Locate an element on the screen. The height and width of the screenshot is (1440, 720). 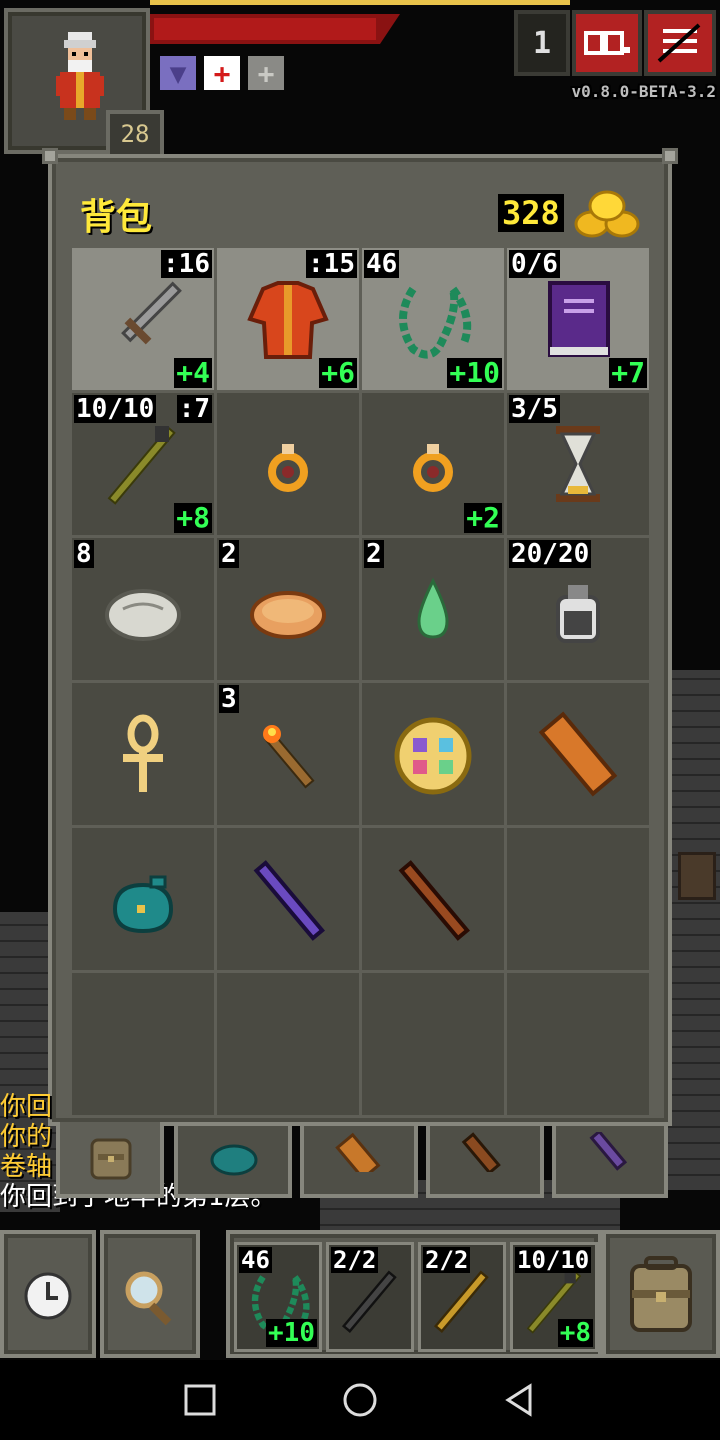
quickslot-1: 46 +10 is located at coordinates (278, 1297).